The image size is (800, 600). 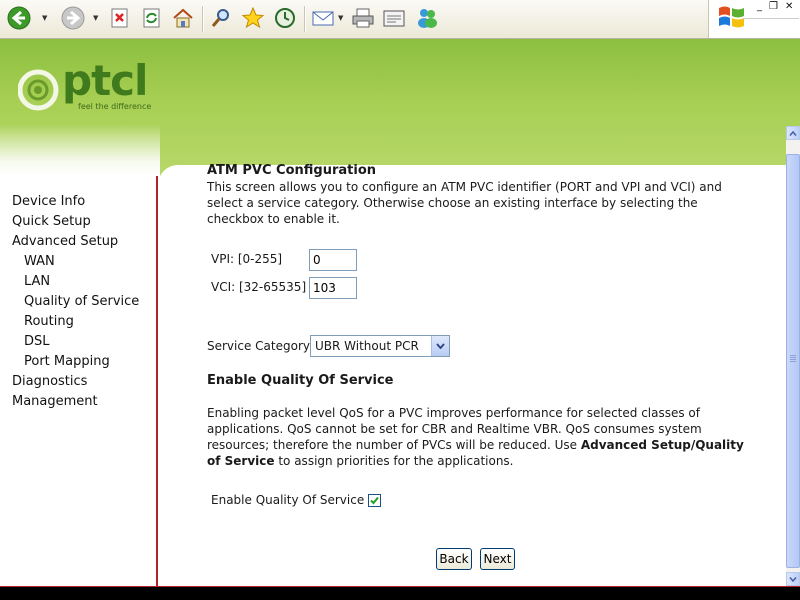 I want to click on vertical-scrollbar, so click(x=793, y=356).